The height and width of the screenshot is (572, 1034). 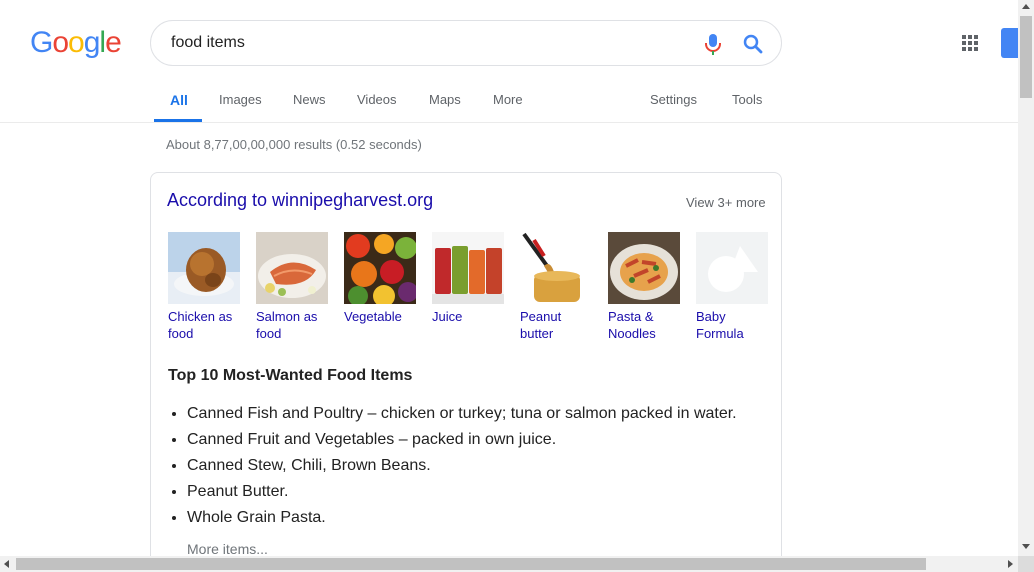 What do you see at coordinates (113, 42) in the screenshot?
I see `logo-letter: e` at bounding box center [113, 42].